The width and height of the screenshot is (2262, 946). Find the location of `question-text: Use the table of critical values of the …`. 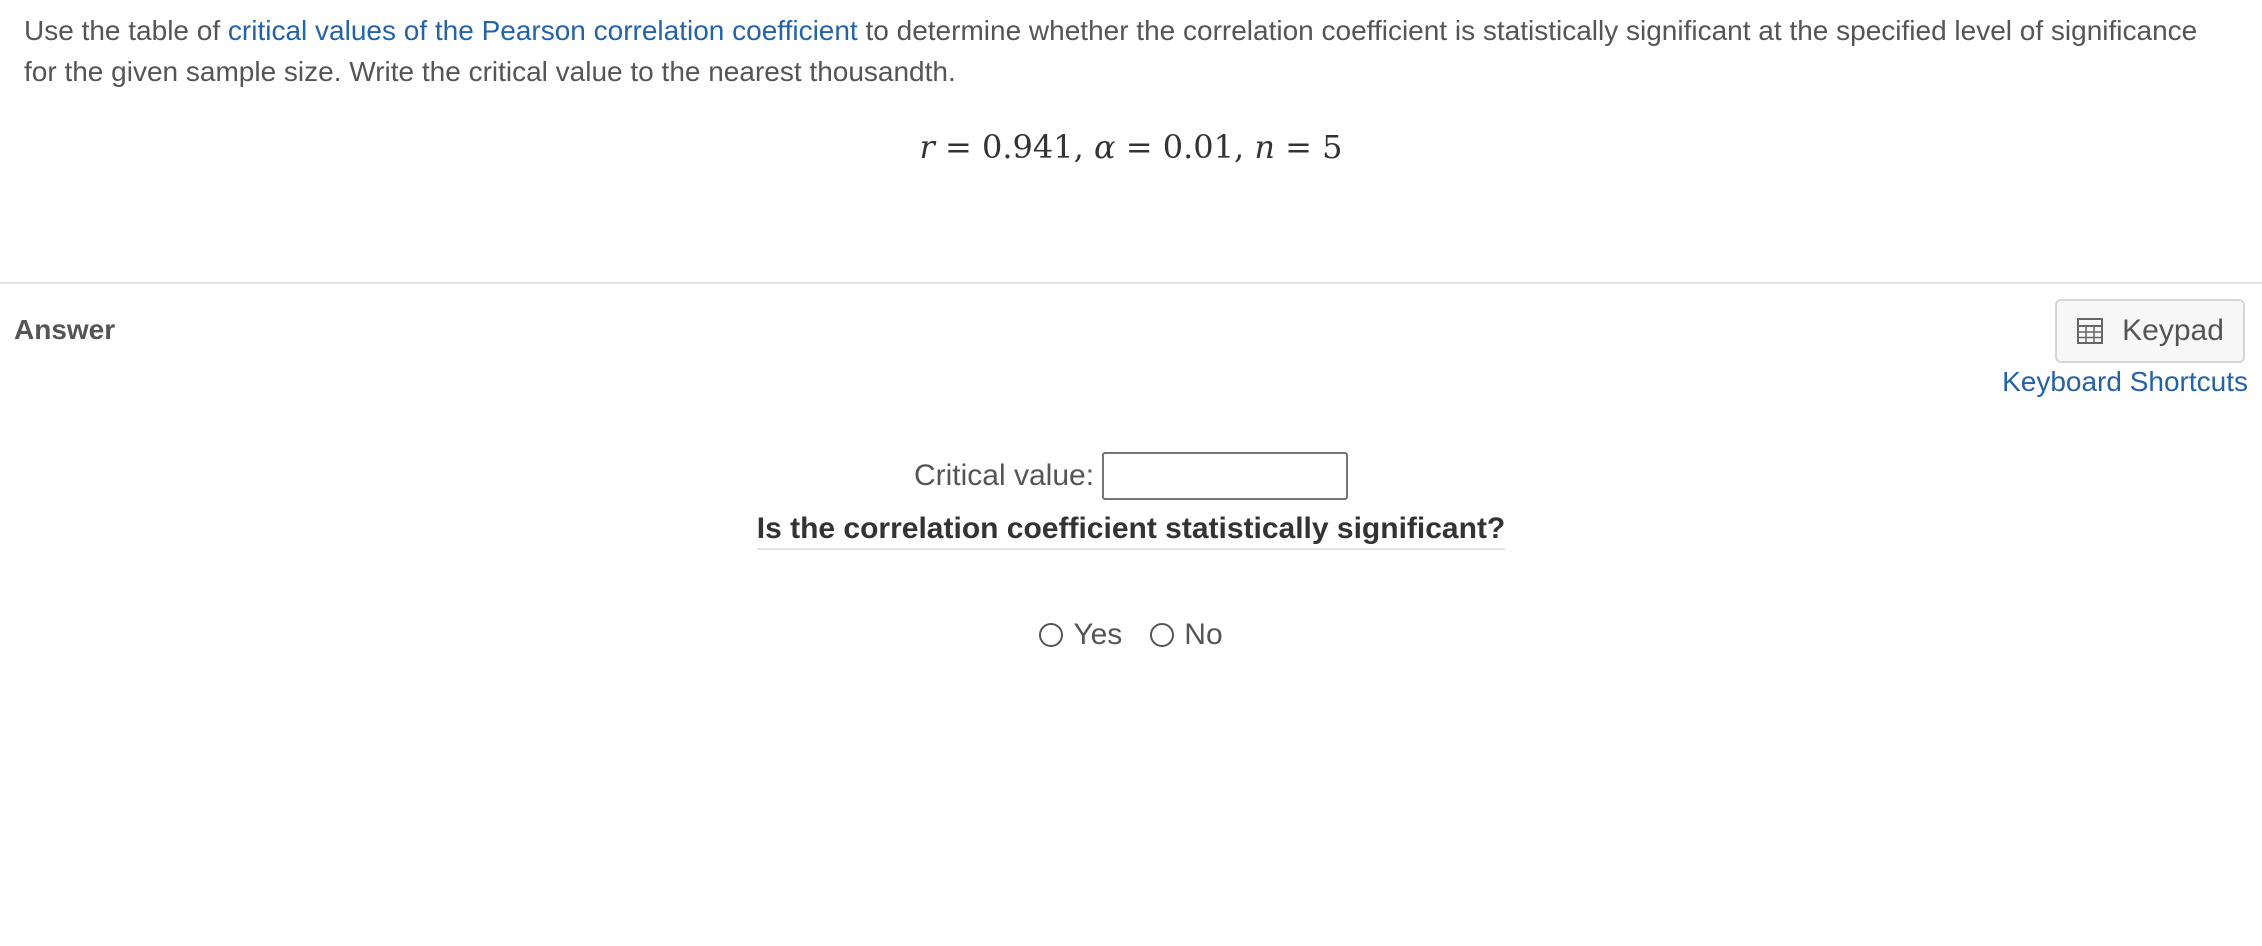

question-text: Use the table of critical values of the … is located at coordinates (1124, 51).